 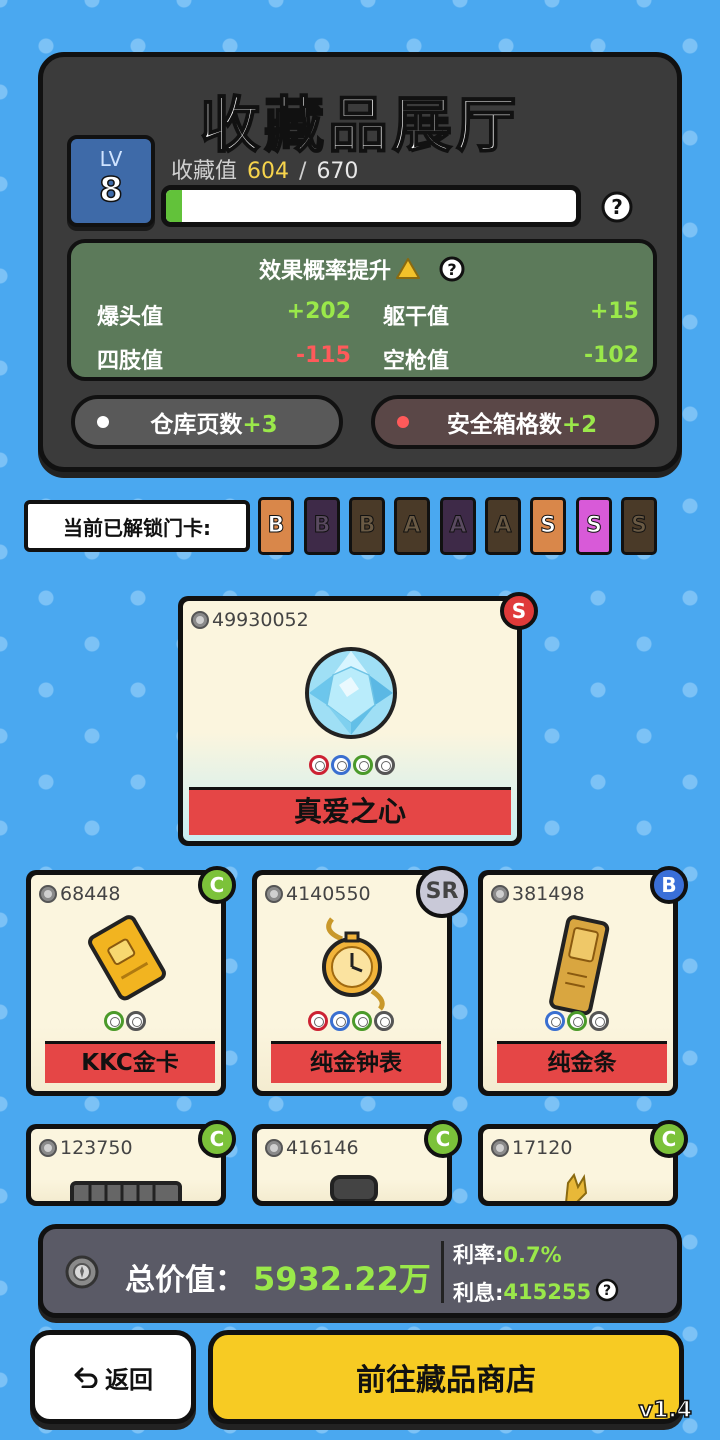 I want to click on total-value-panel: 总价值： 5932.22万 利率:0.7% 利息: 415255 ?, so click(x=360, y=1271).